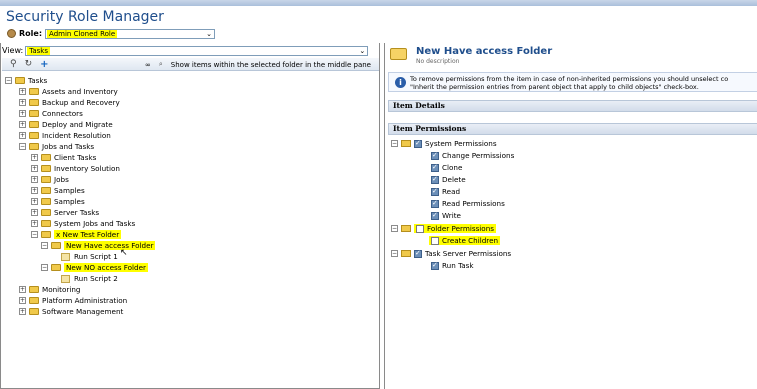  Describe the element at coordinates (50, 179) in the screenshot. I see `tree-node: + Jobs` at that location.